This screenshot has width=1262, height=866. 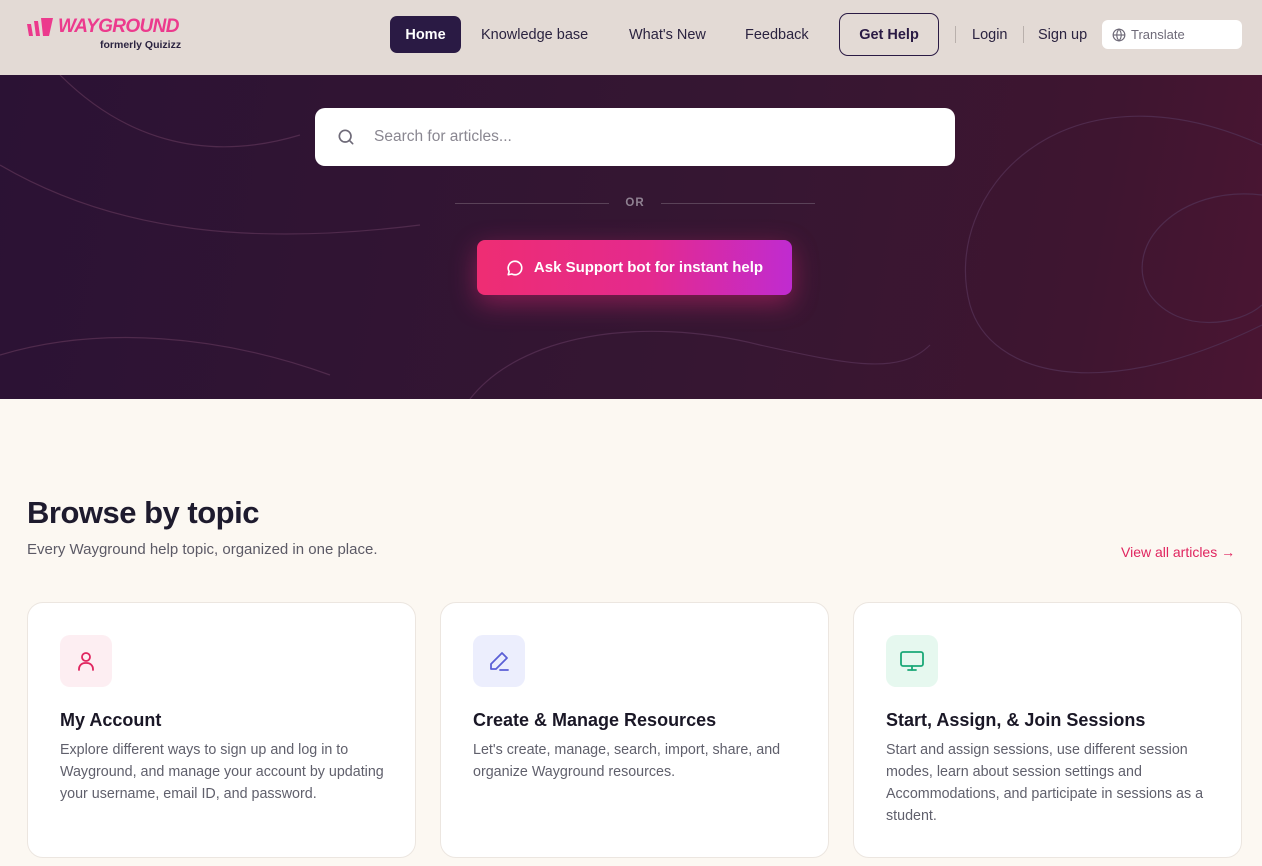 What do you see at coordinates (595, 720) in the screenshot?
I see `card-title: Create & Manage Resources` at bounding box center [595, 720].